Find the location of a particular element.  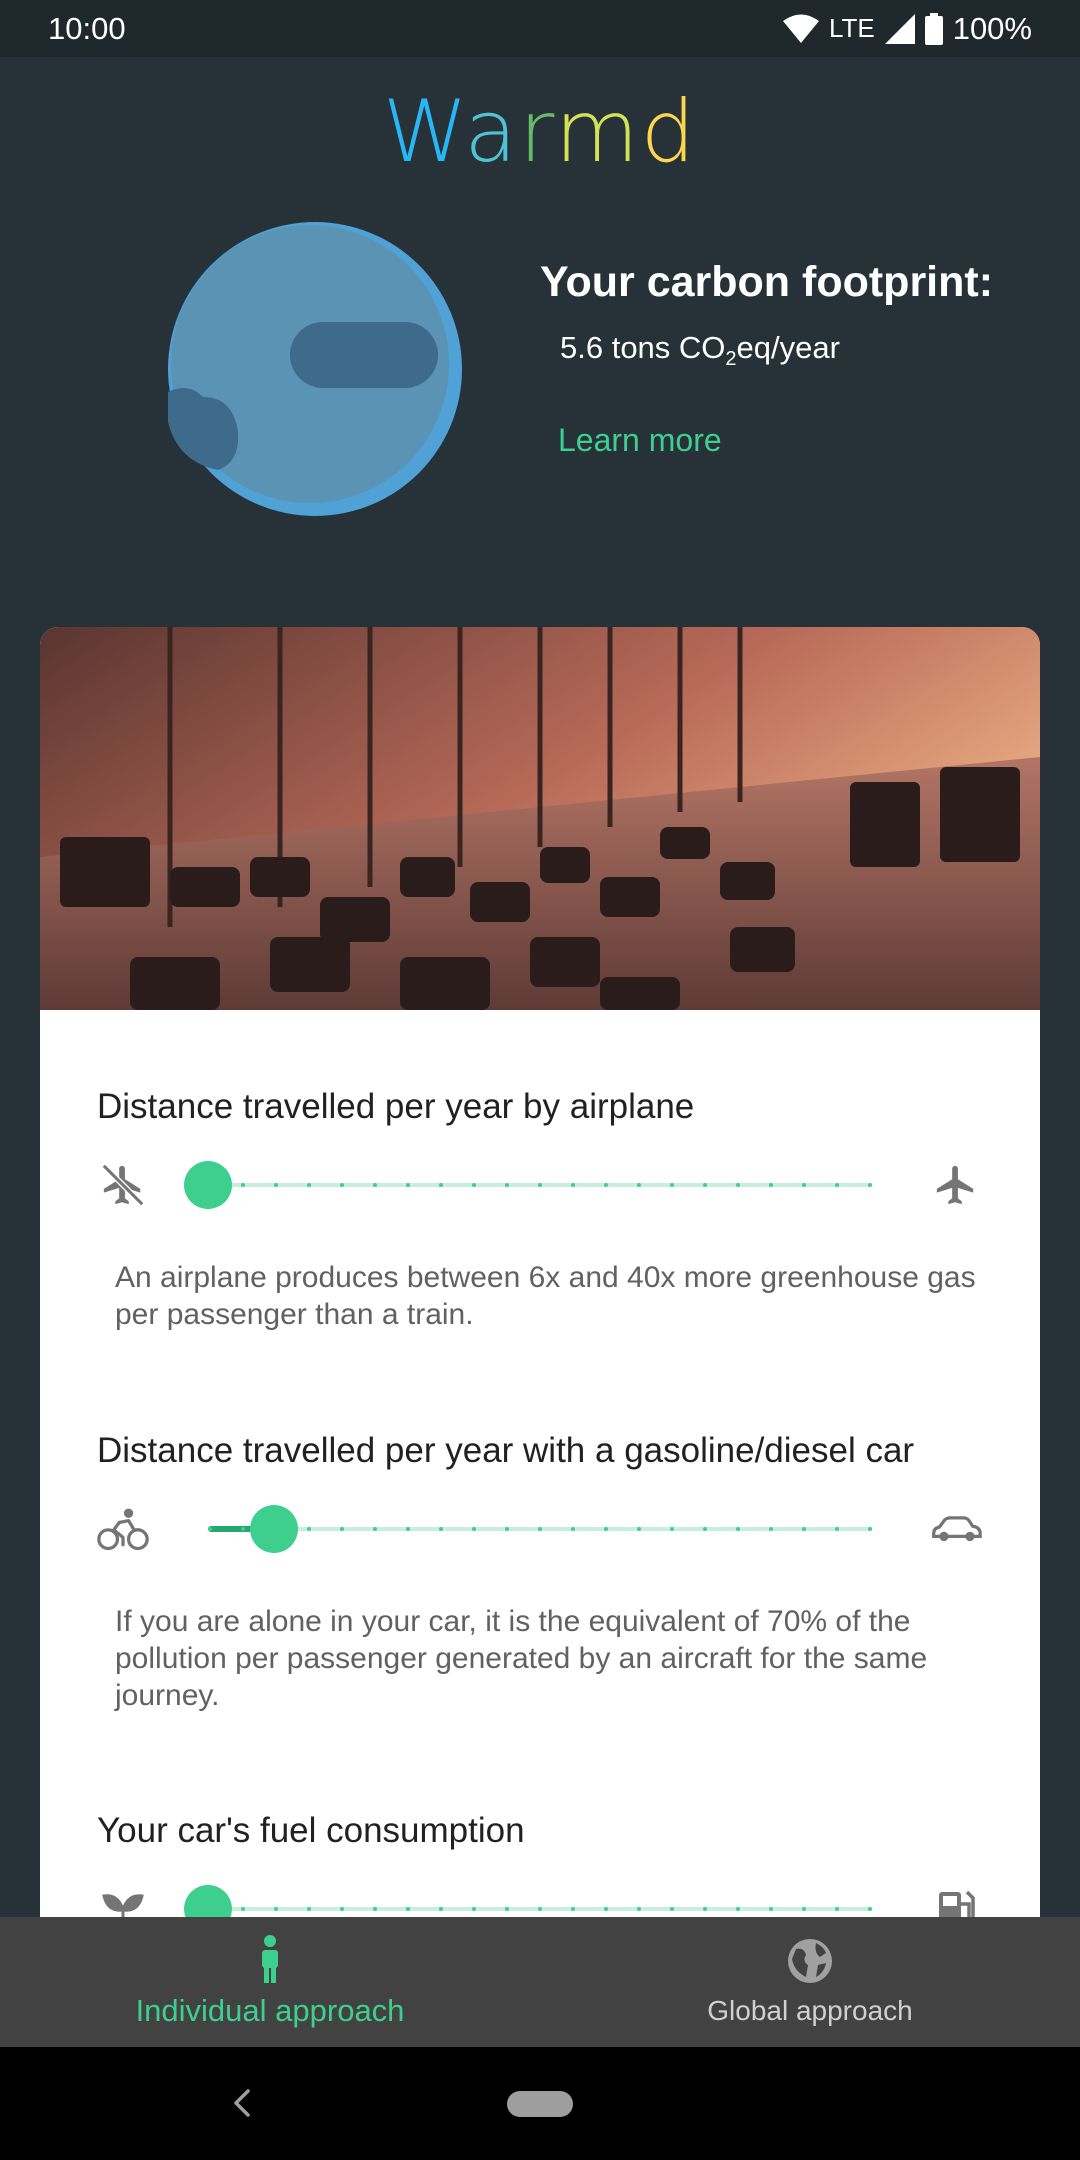

airplane-distance-slider is located at coordinates (540, 1185).